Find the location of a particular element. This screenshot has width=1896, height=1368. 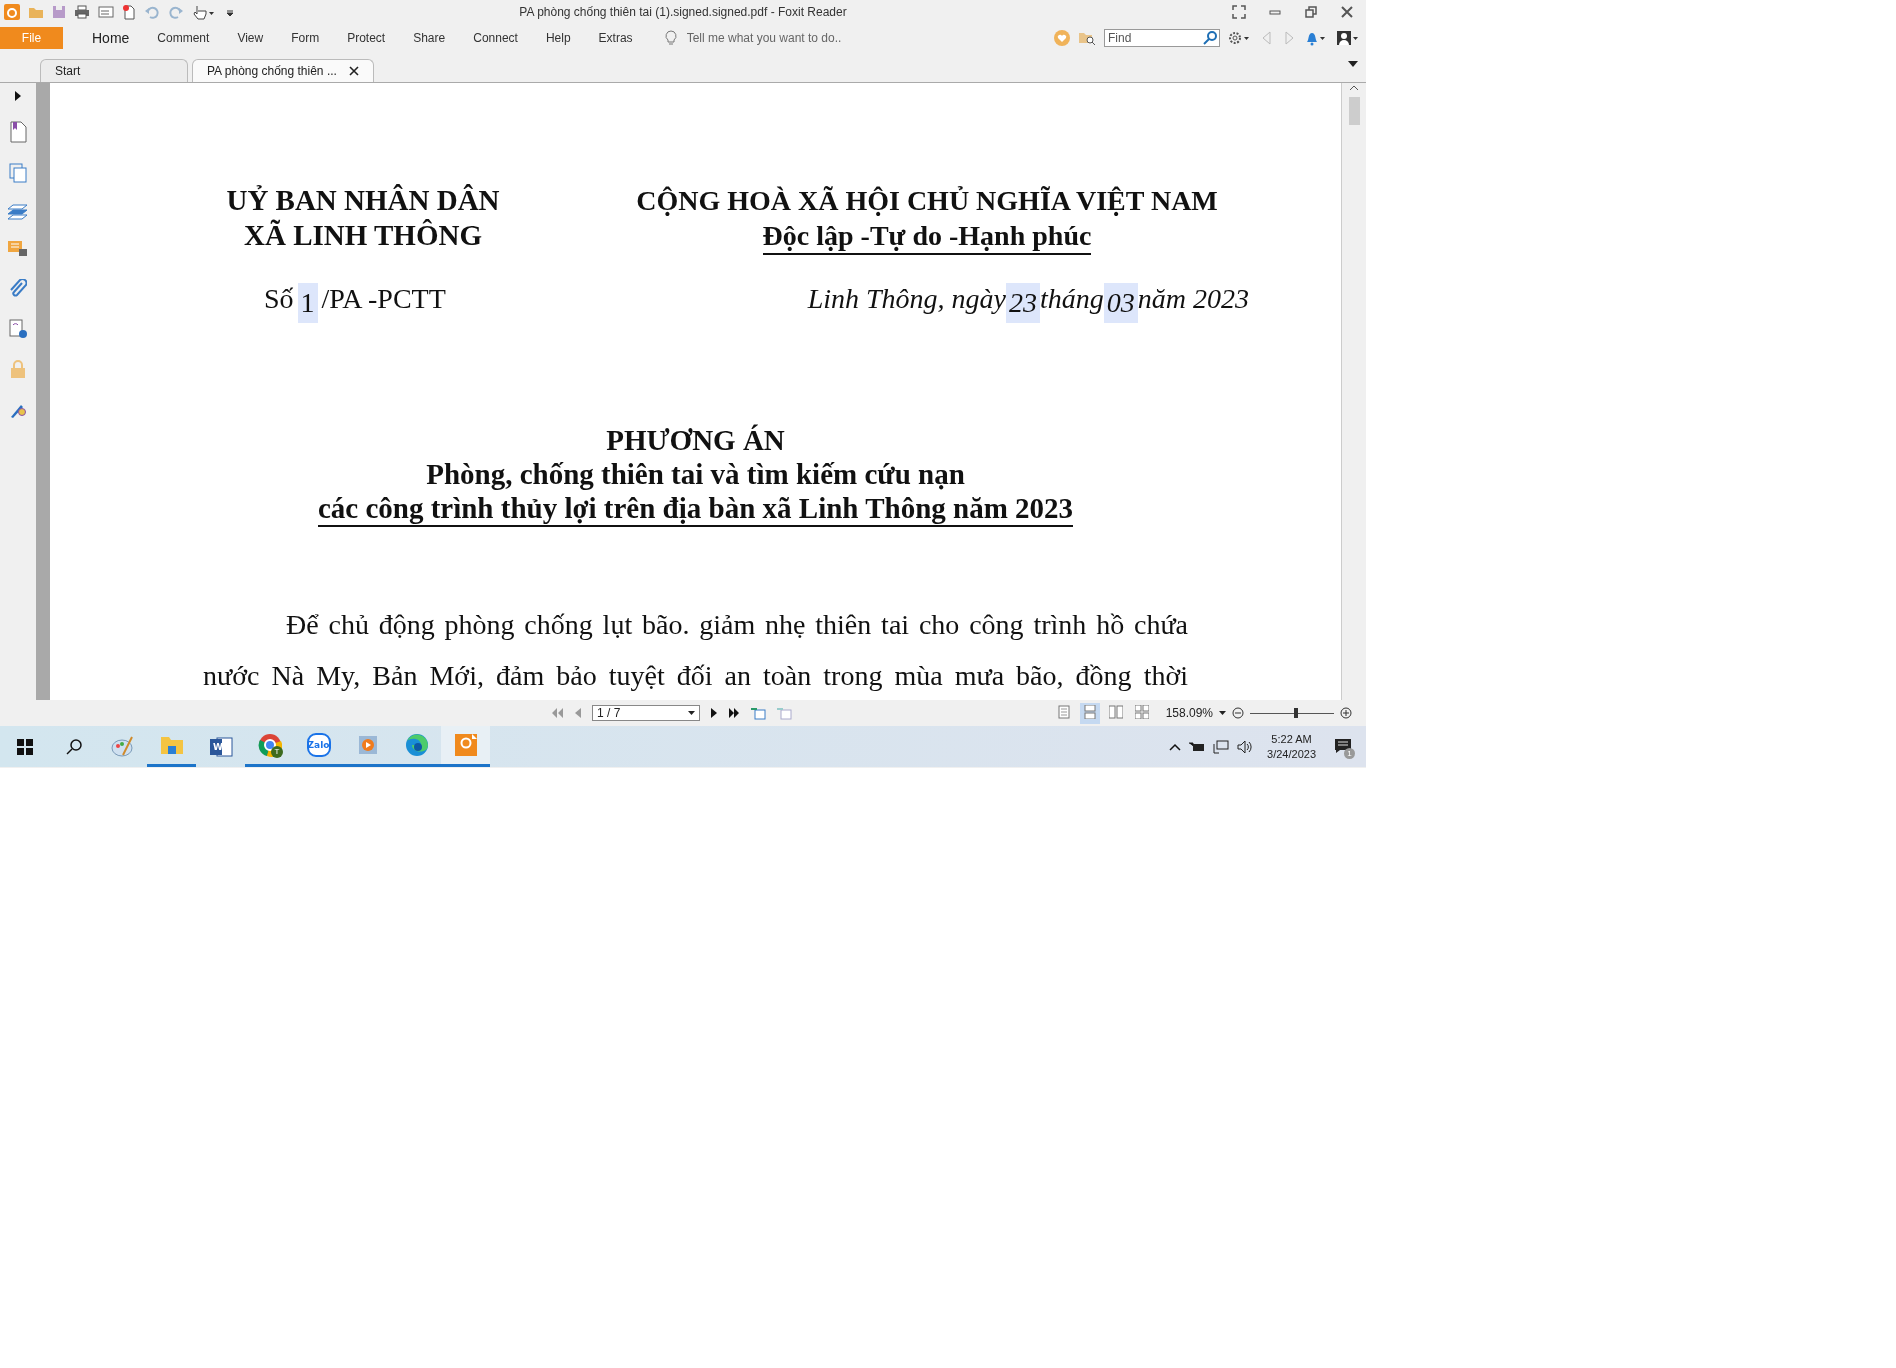

menu-tab: View is located at coordinates (250, 38).